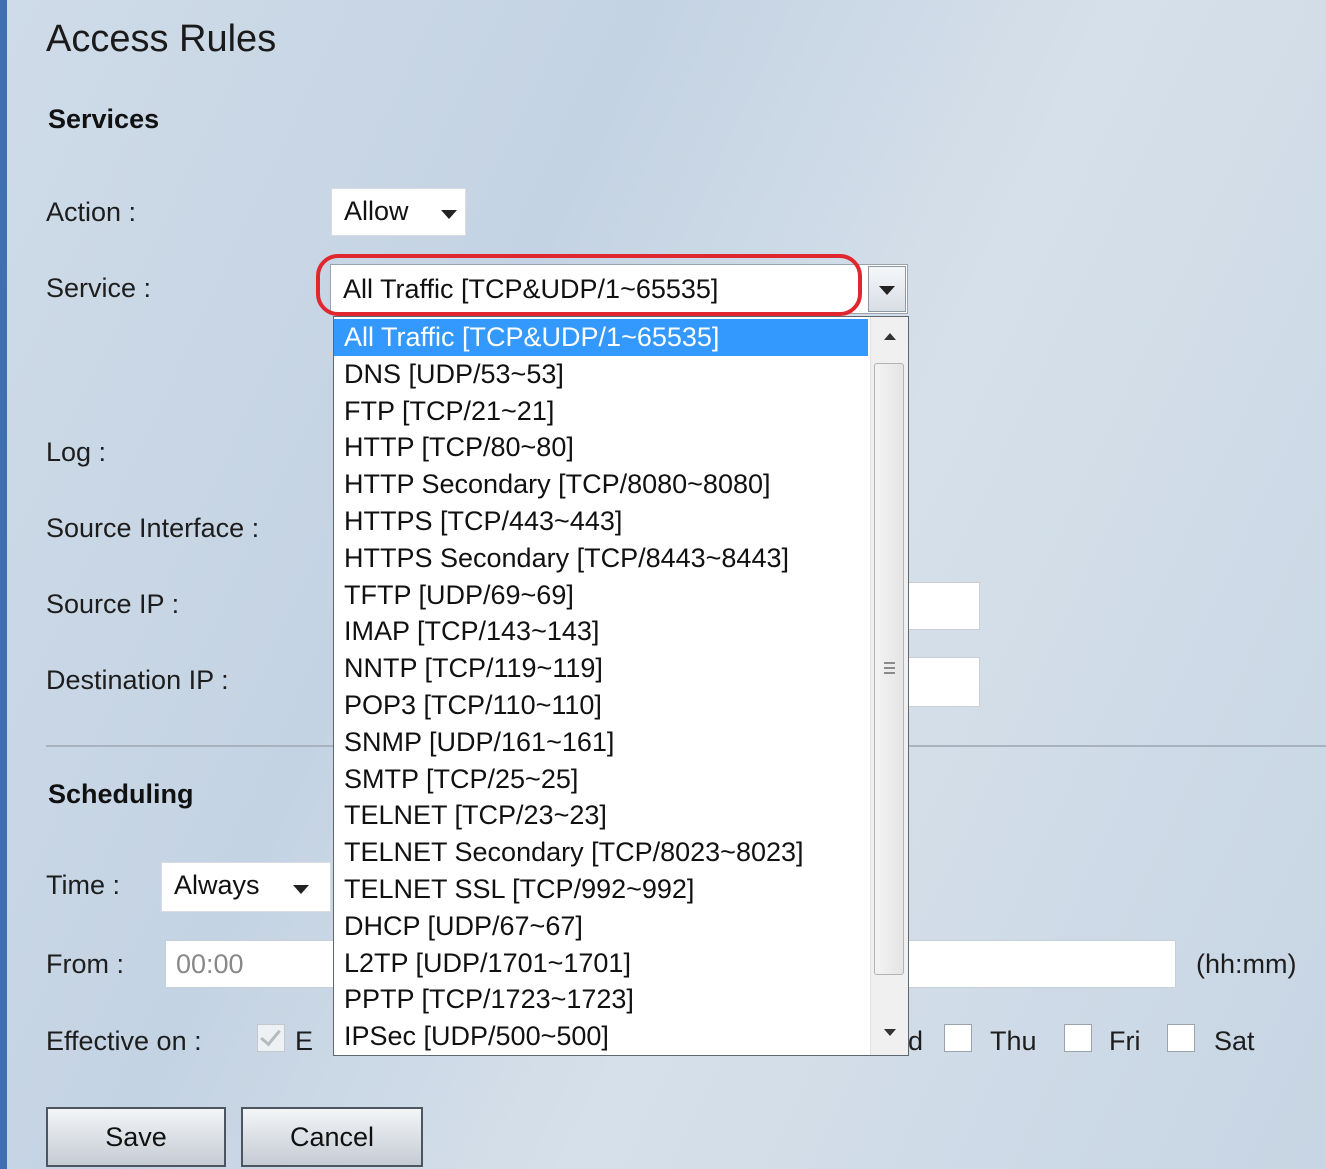  I want to click on service-option: PPTP [TCP/1723~1723], so click(601, 999).